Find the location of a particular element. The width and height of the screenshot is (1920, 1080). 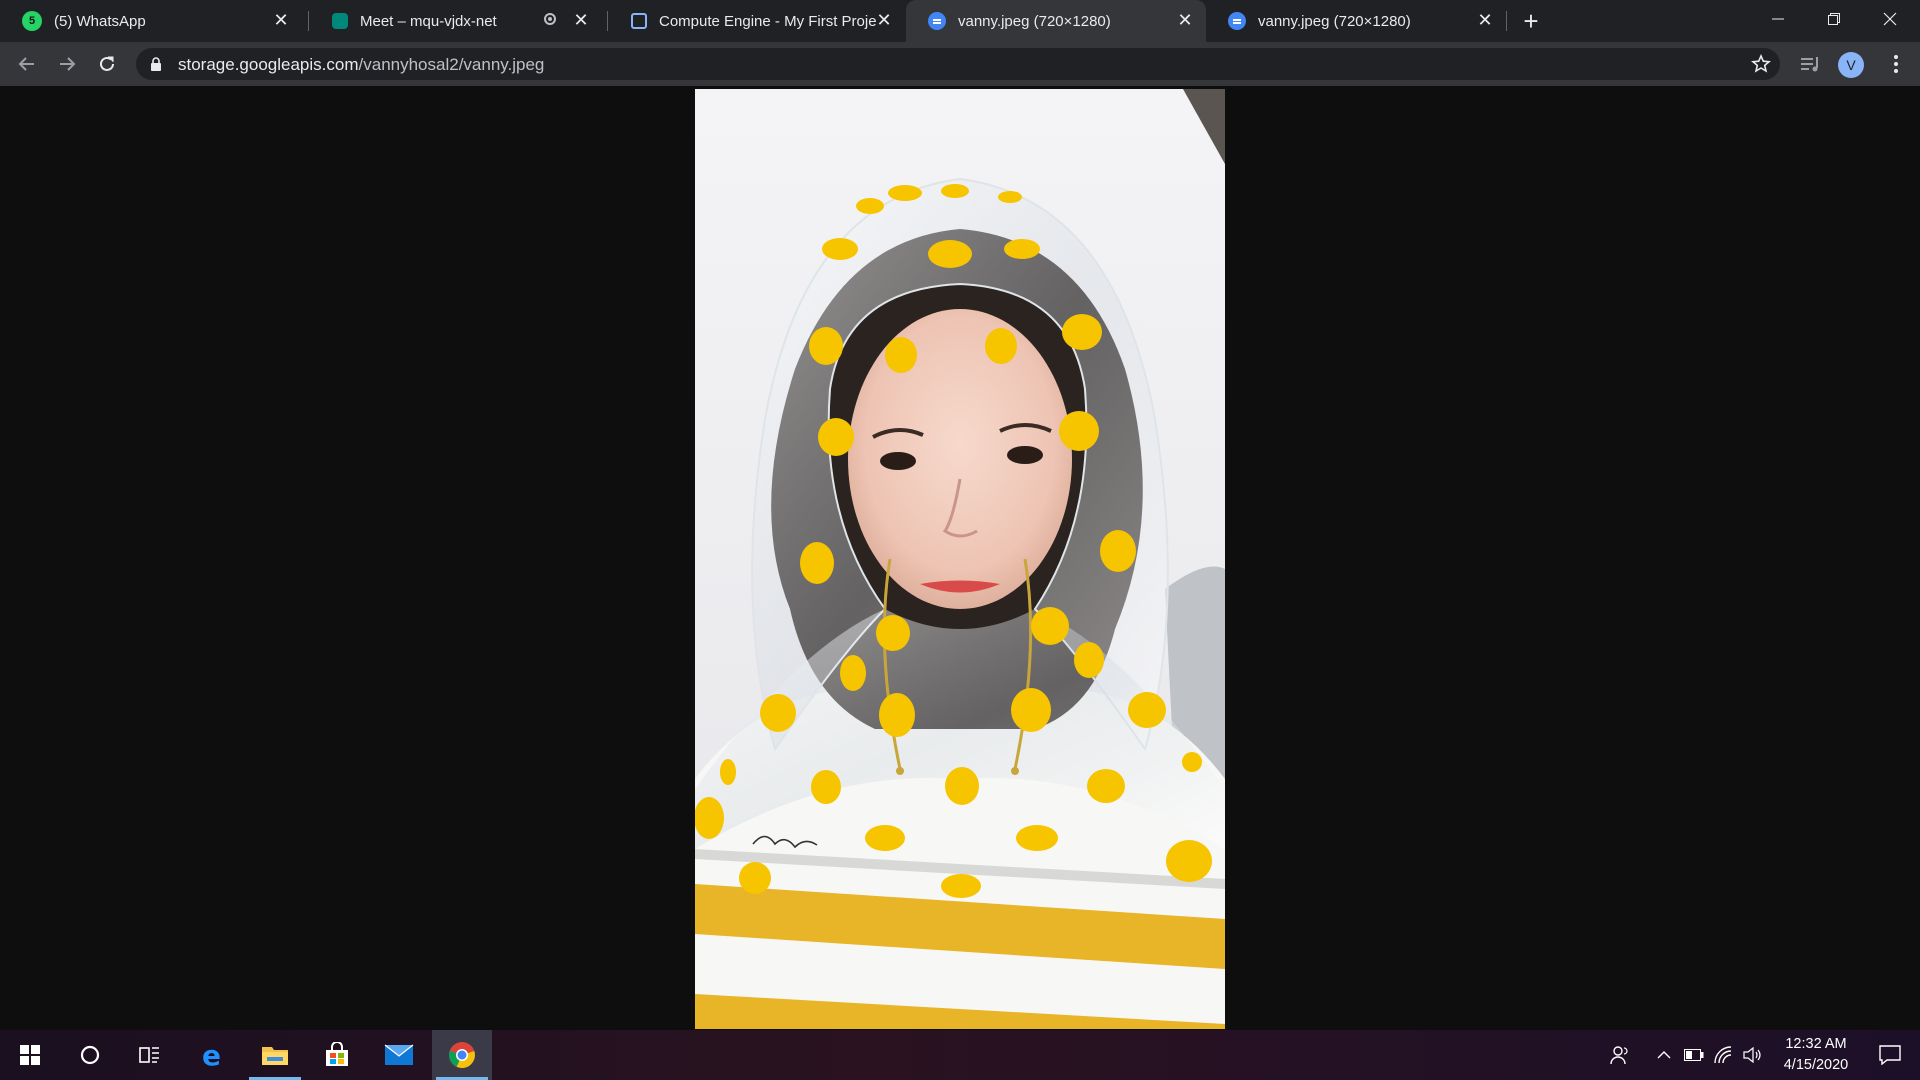

close-icon is located at coordinates (1890, 19).